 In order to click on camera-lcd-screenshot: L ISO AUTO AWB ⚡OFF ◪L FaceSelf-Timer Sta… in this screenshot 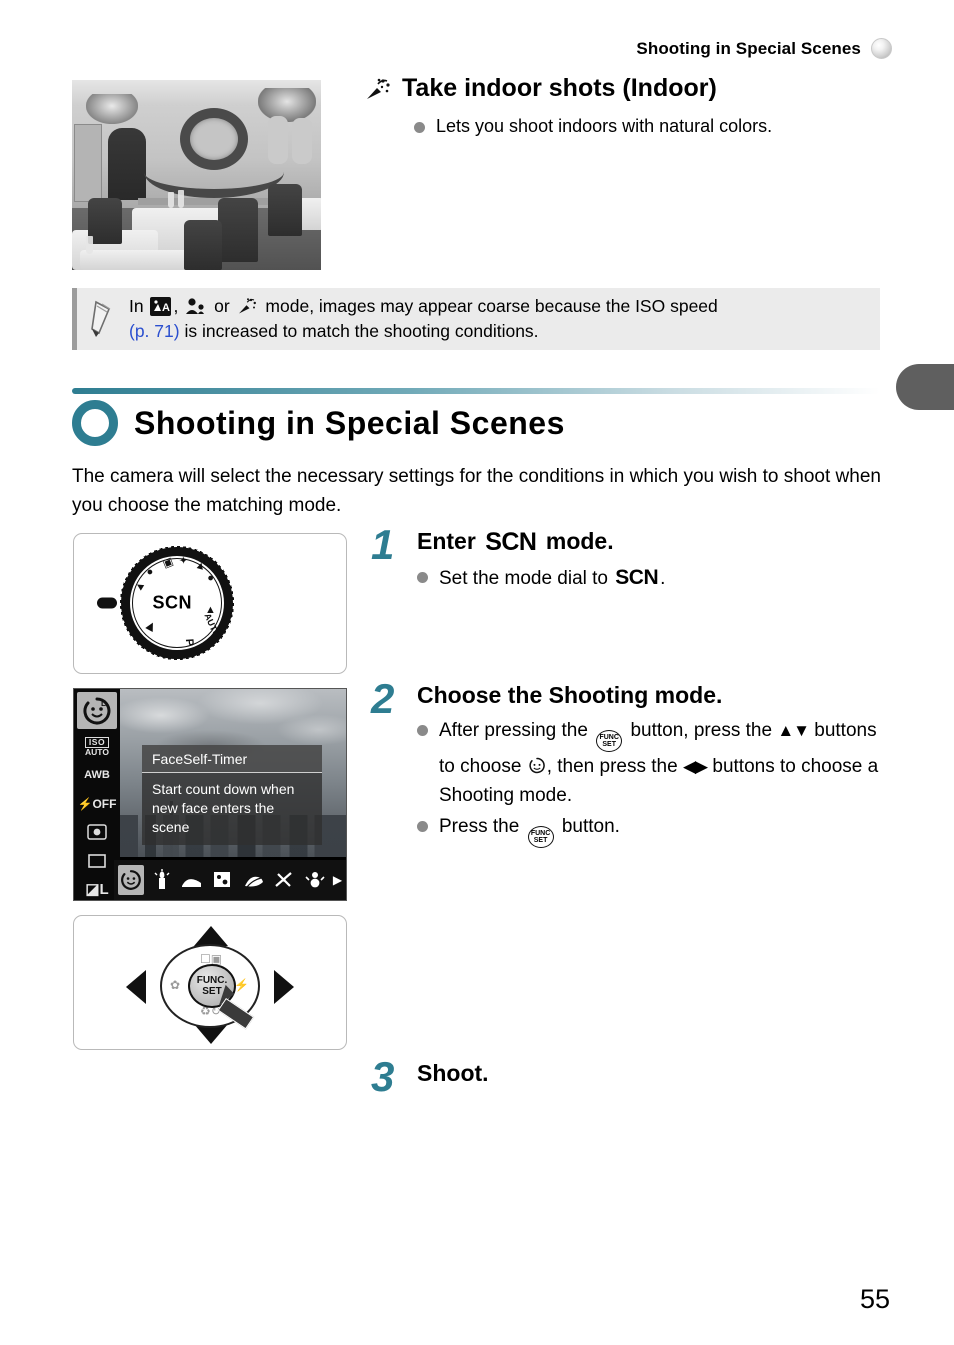, I will do `click(210, 794)`.